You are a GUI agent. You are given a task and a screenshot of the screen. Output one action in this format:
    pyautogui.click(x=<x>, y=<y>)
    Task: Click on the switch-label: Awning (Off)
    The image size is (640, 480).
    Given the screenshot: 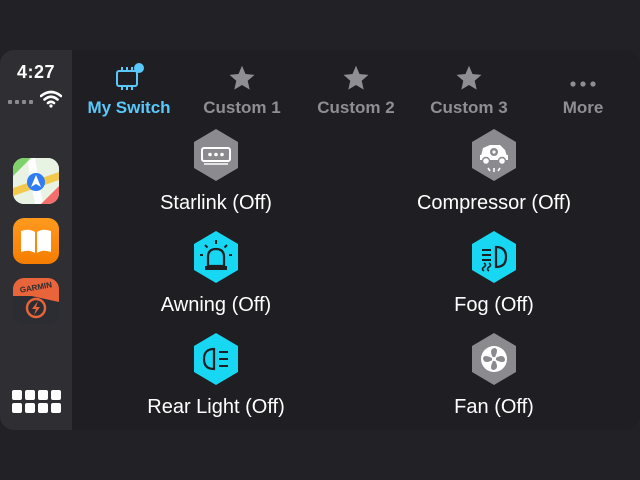 What is the action you would take?
    pyautogui.click(x=216, y=305)
    